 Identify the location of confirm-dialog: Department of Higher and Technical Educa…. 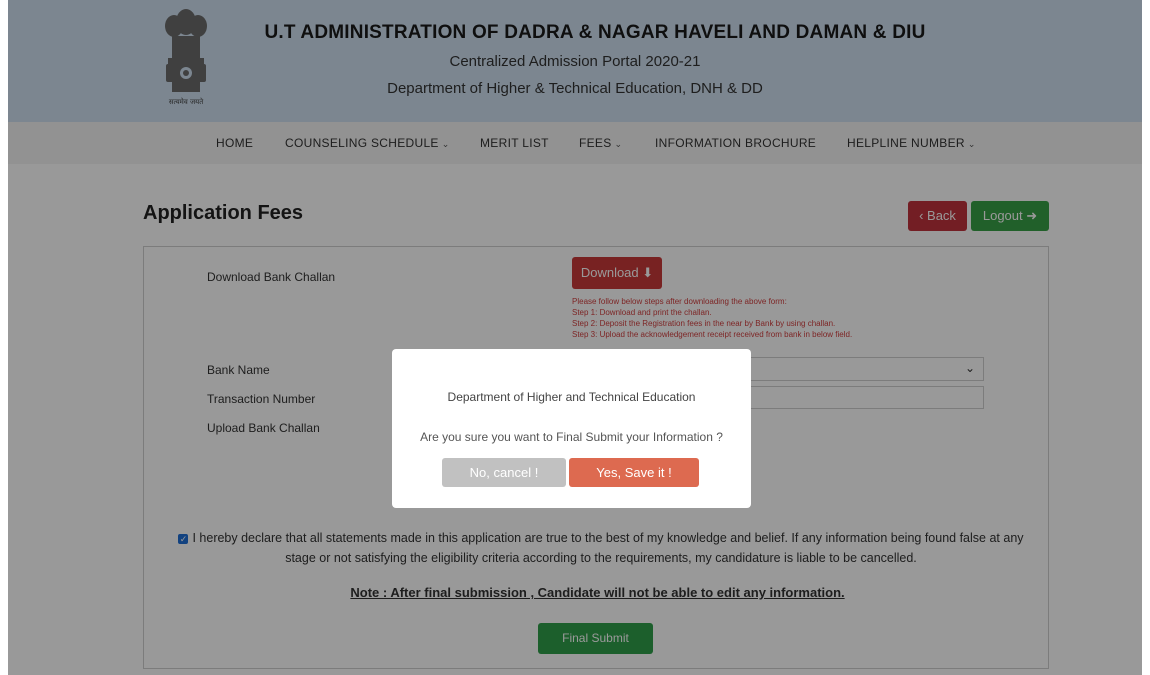
(571, 428).